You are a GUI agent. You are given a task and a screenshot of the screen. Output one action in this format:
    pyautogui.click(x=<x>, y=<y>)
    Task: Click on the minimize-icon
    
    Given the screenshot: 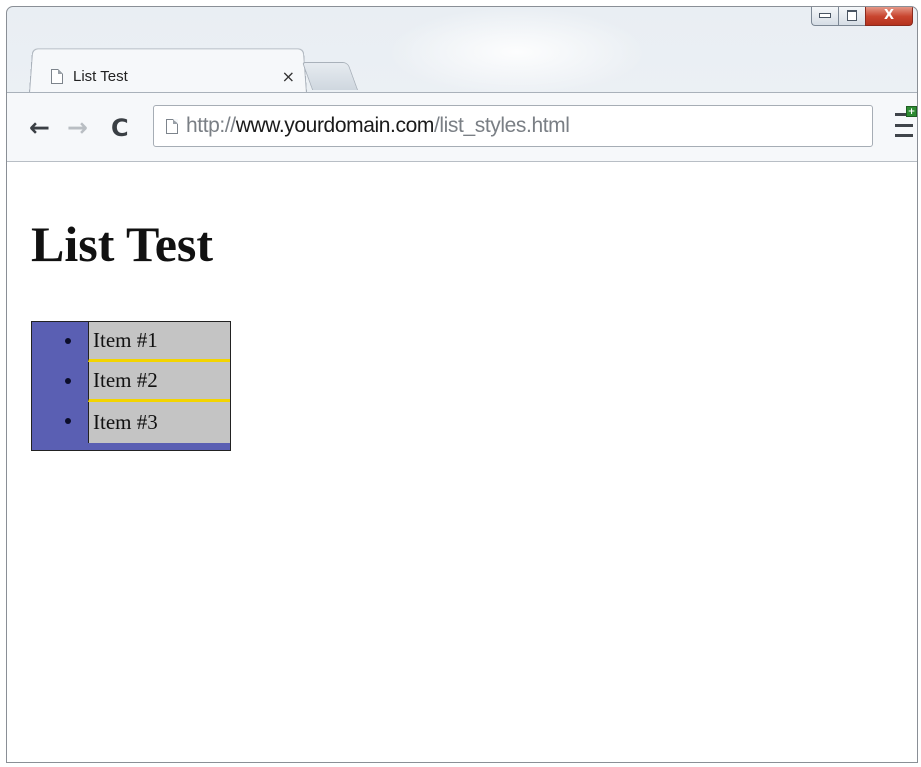 What is the action you would take?
    pyautogui.click(x=825, y=15)
    